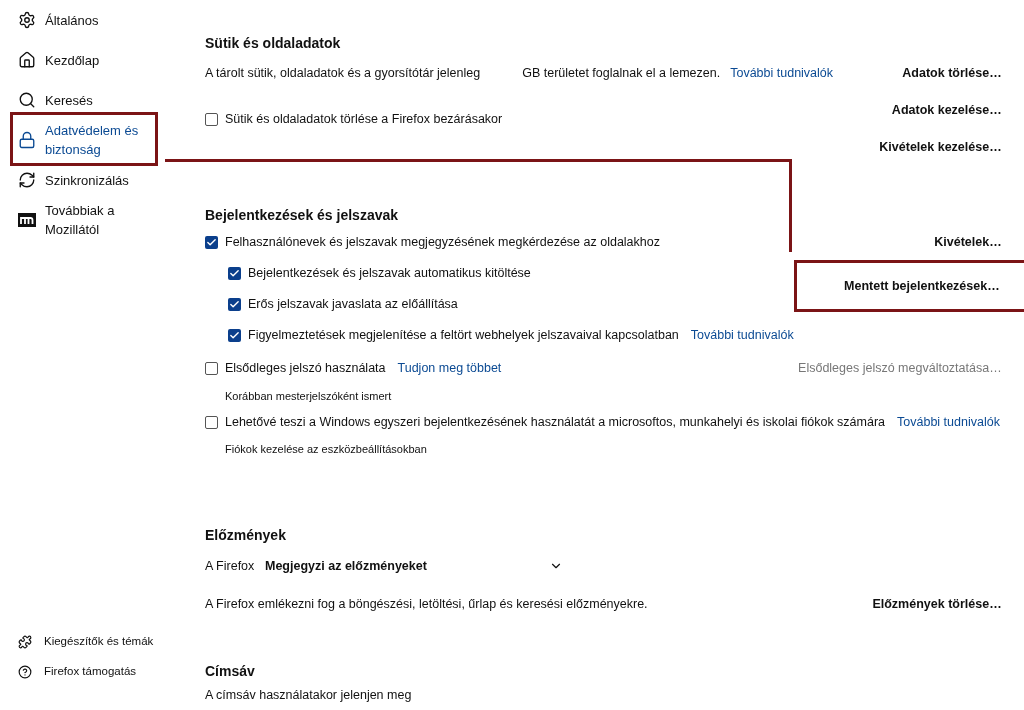 This screenshot has height=710, width=1024. I want to click on section-heading: Bejelentkezések és jelszavak, so click(302, 215).